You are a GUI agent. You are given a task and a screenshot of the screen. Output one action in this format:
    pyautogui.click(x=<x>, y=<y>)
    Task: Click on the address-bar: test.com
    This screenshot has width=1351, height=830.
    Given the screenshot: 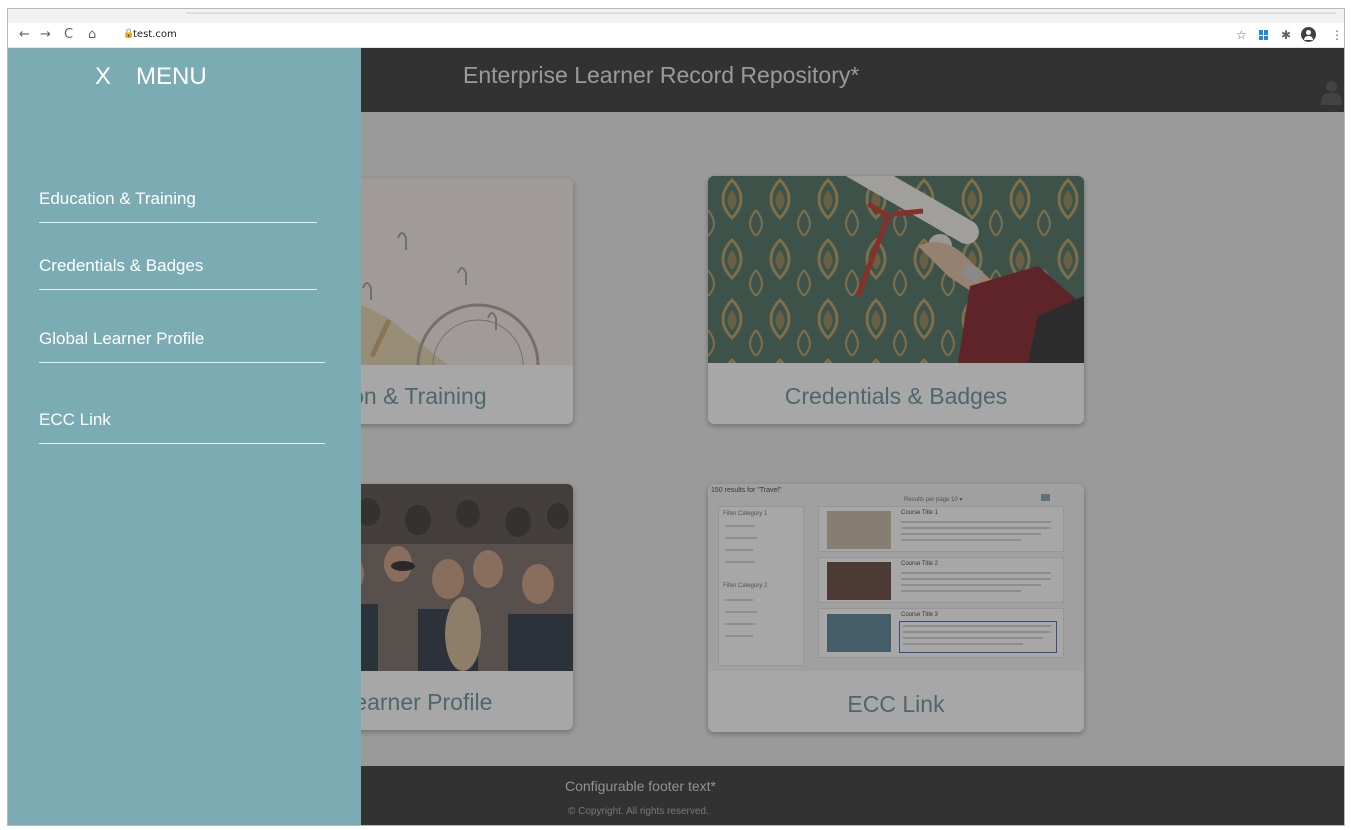 What is the action you would take?
    pyautogui.click(x=155, y=34)
    